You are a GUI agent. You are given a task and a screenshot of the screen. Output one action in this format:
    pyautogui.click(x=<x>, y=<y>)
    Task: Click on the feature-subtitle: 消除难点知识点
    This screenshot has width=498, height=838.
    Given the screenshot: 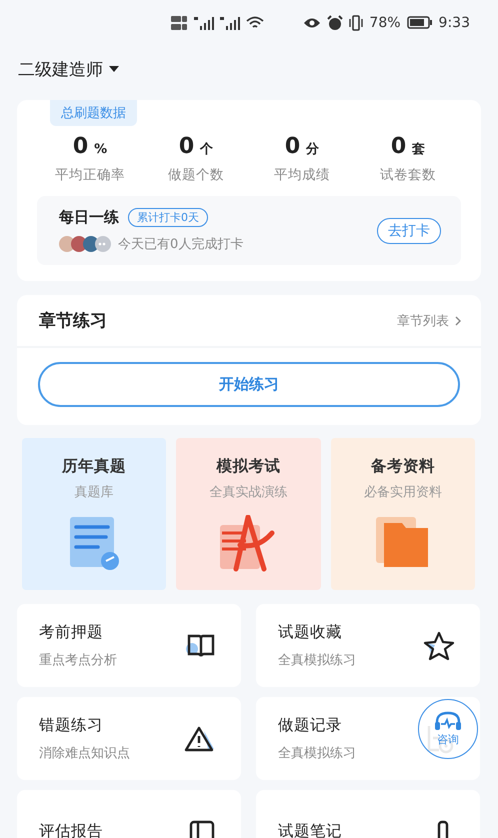 What is the action you would take?
    pyautogui.click(x=84, y=753)
    